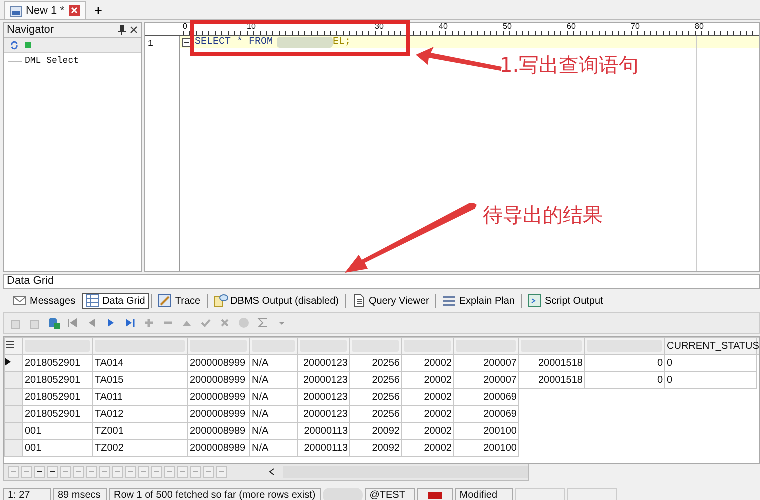 This screenshot has height=500, width=760. What do you see at coordinates (14, 45) in the screenshot?
I see `refresh-icon` at bounding box center [14, 45].